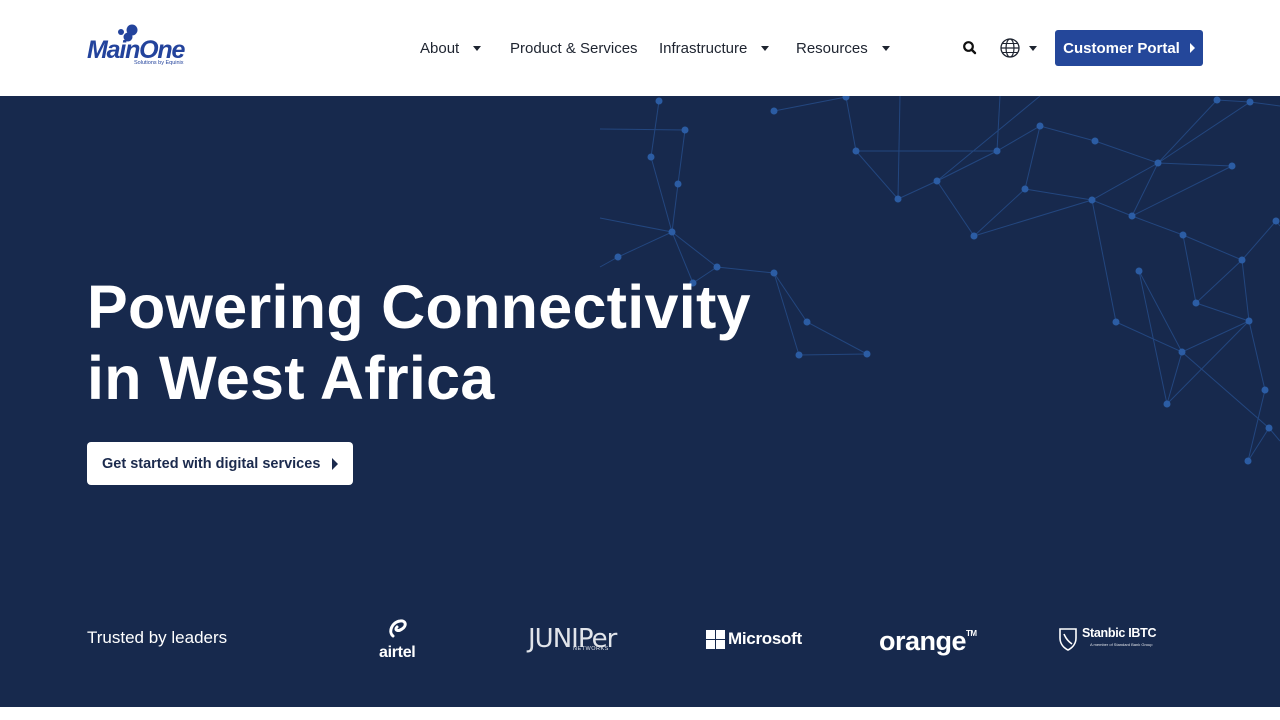 This screenshot has width=1280, height=720. I want to click on trusted-by-label: Trusted by leaders, so click(157, 637).